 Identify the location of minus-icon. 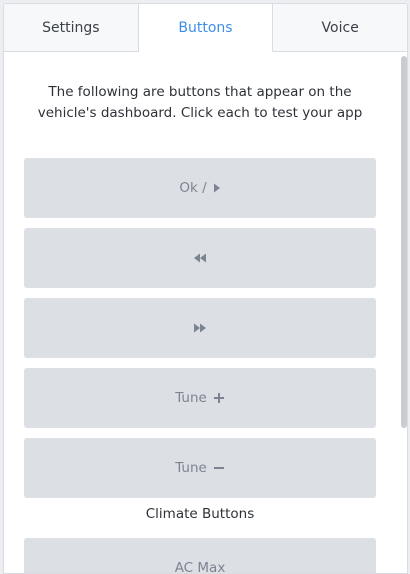
(219, 468).